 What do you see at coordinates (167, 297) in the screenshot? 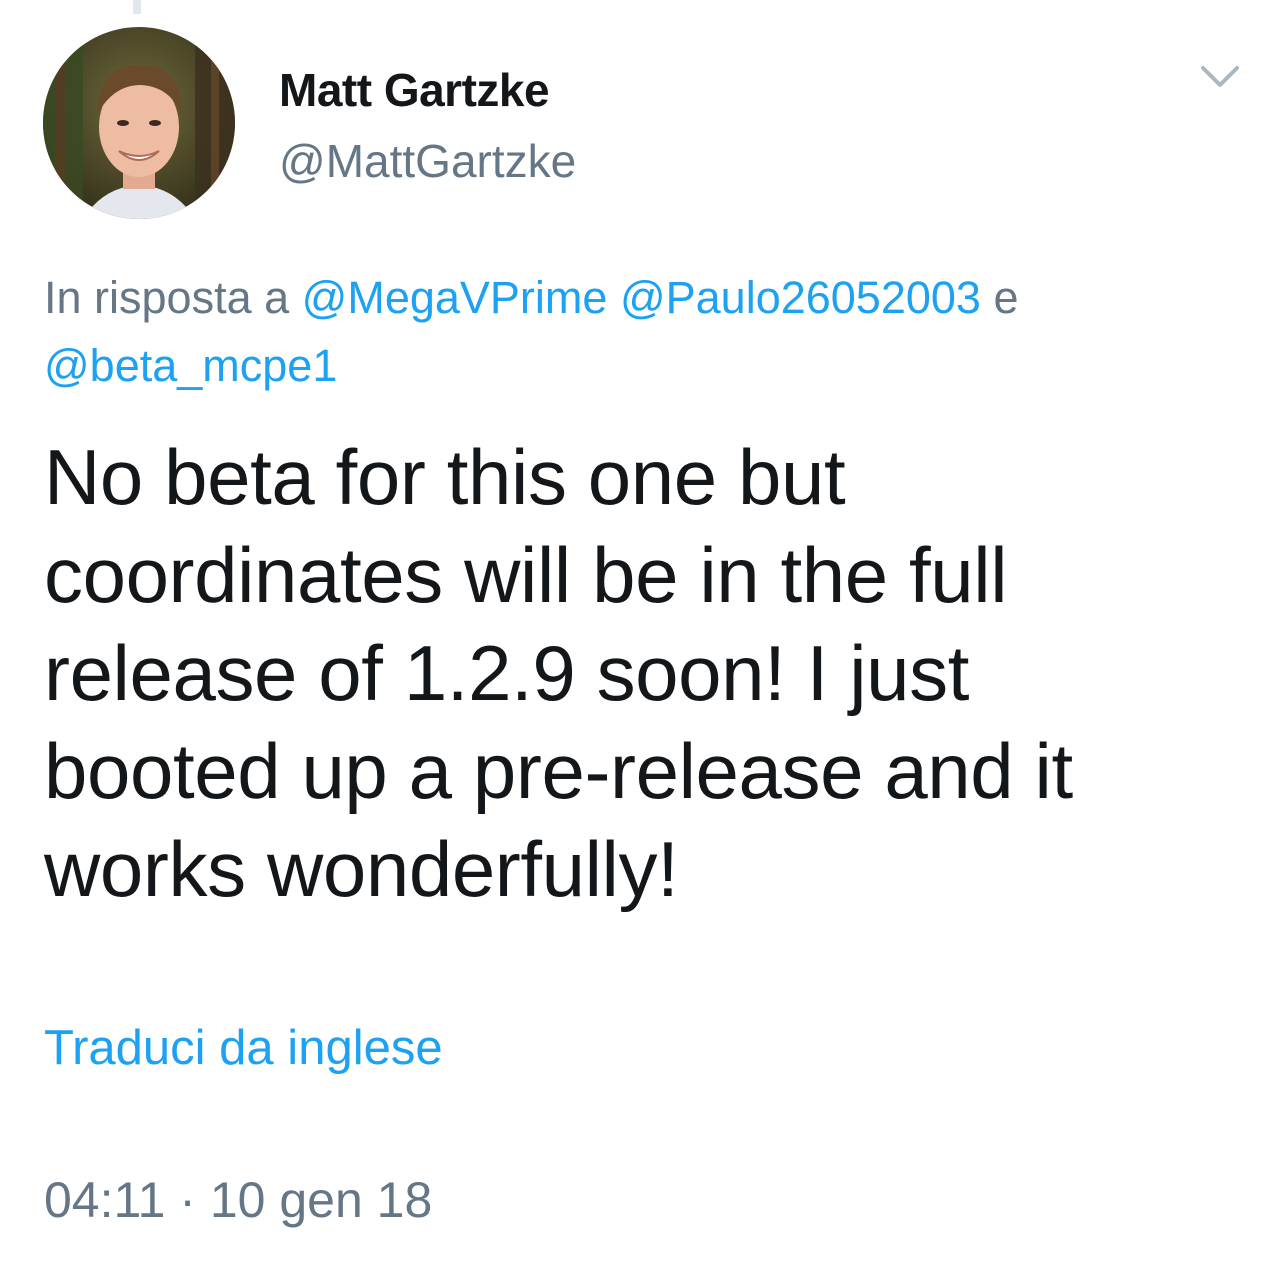
I see `reply-prefix: In risposta a` at bounding box center [167, 297].